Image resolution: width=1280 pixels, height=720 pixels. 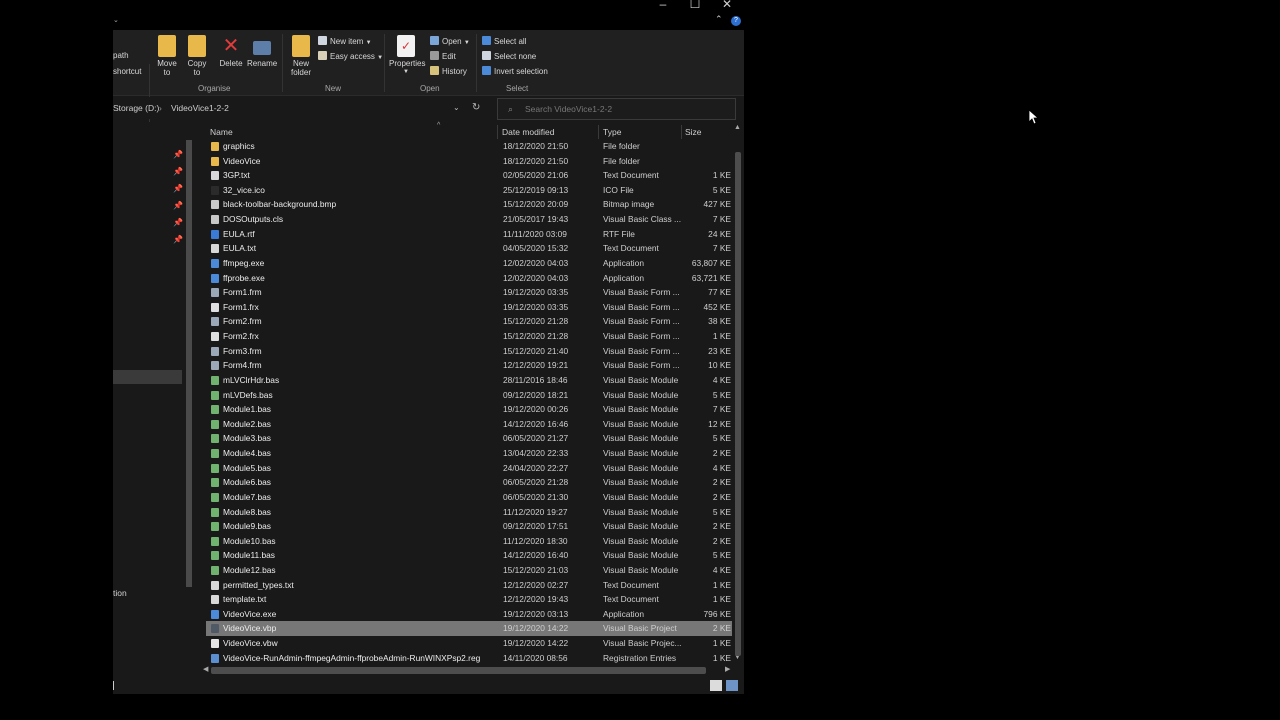 I want to click on address-bar: Storage (D:) › VideoVice1-2-2 ⌄ ↻, so click(x=302, y=108).